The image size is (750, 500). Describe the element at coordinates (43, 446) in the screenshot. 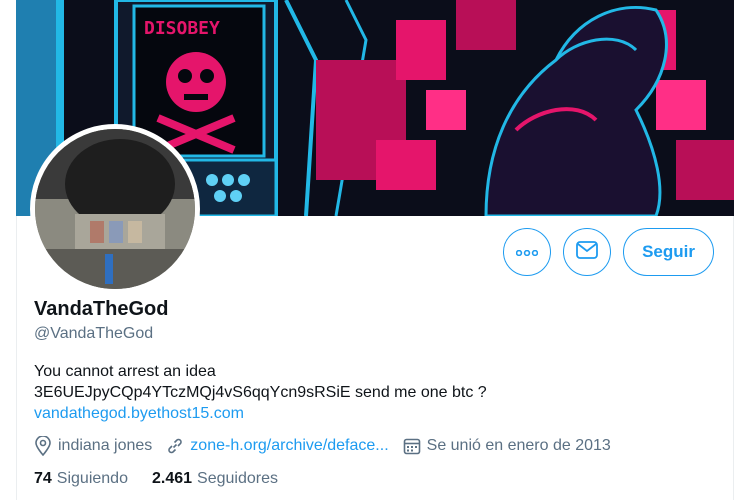

I see `location-pin-icon` at that location.